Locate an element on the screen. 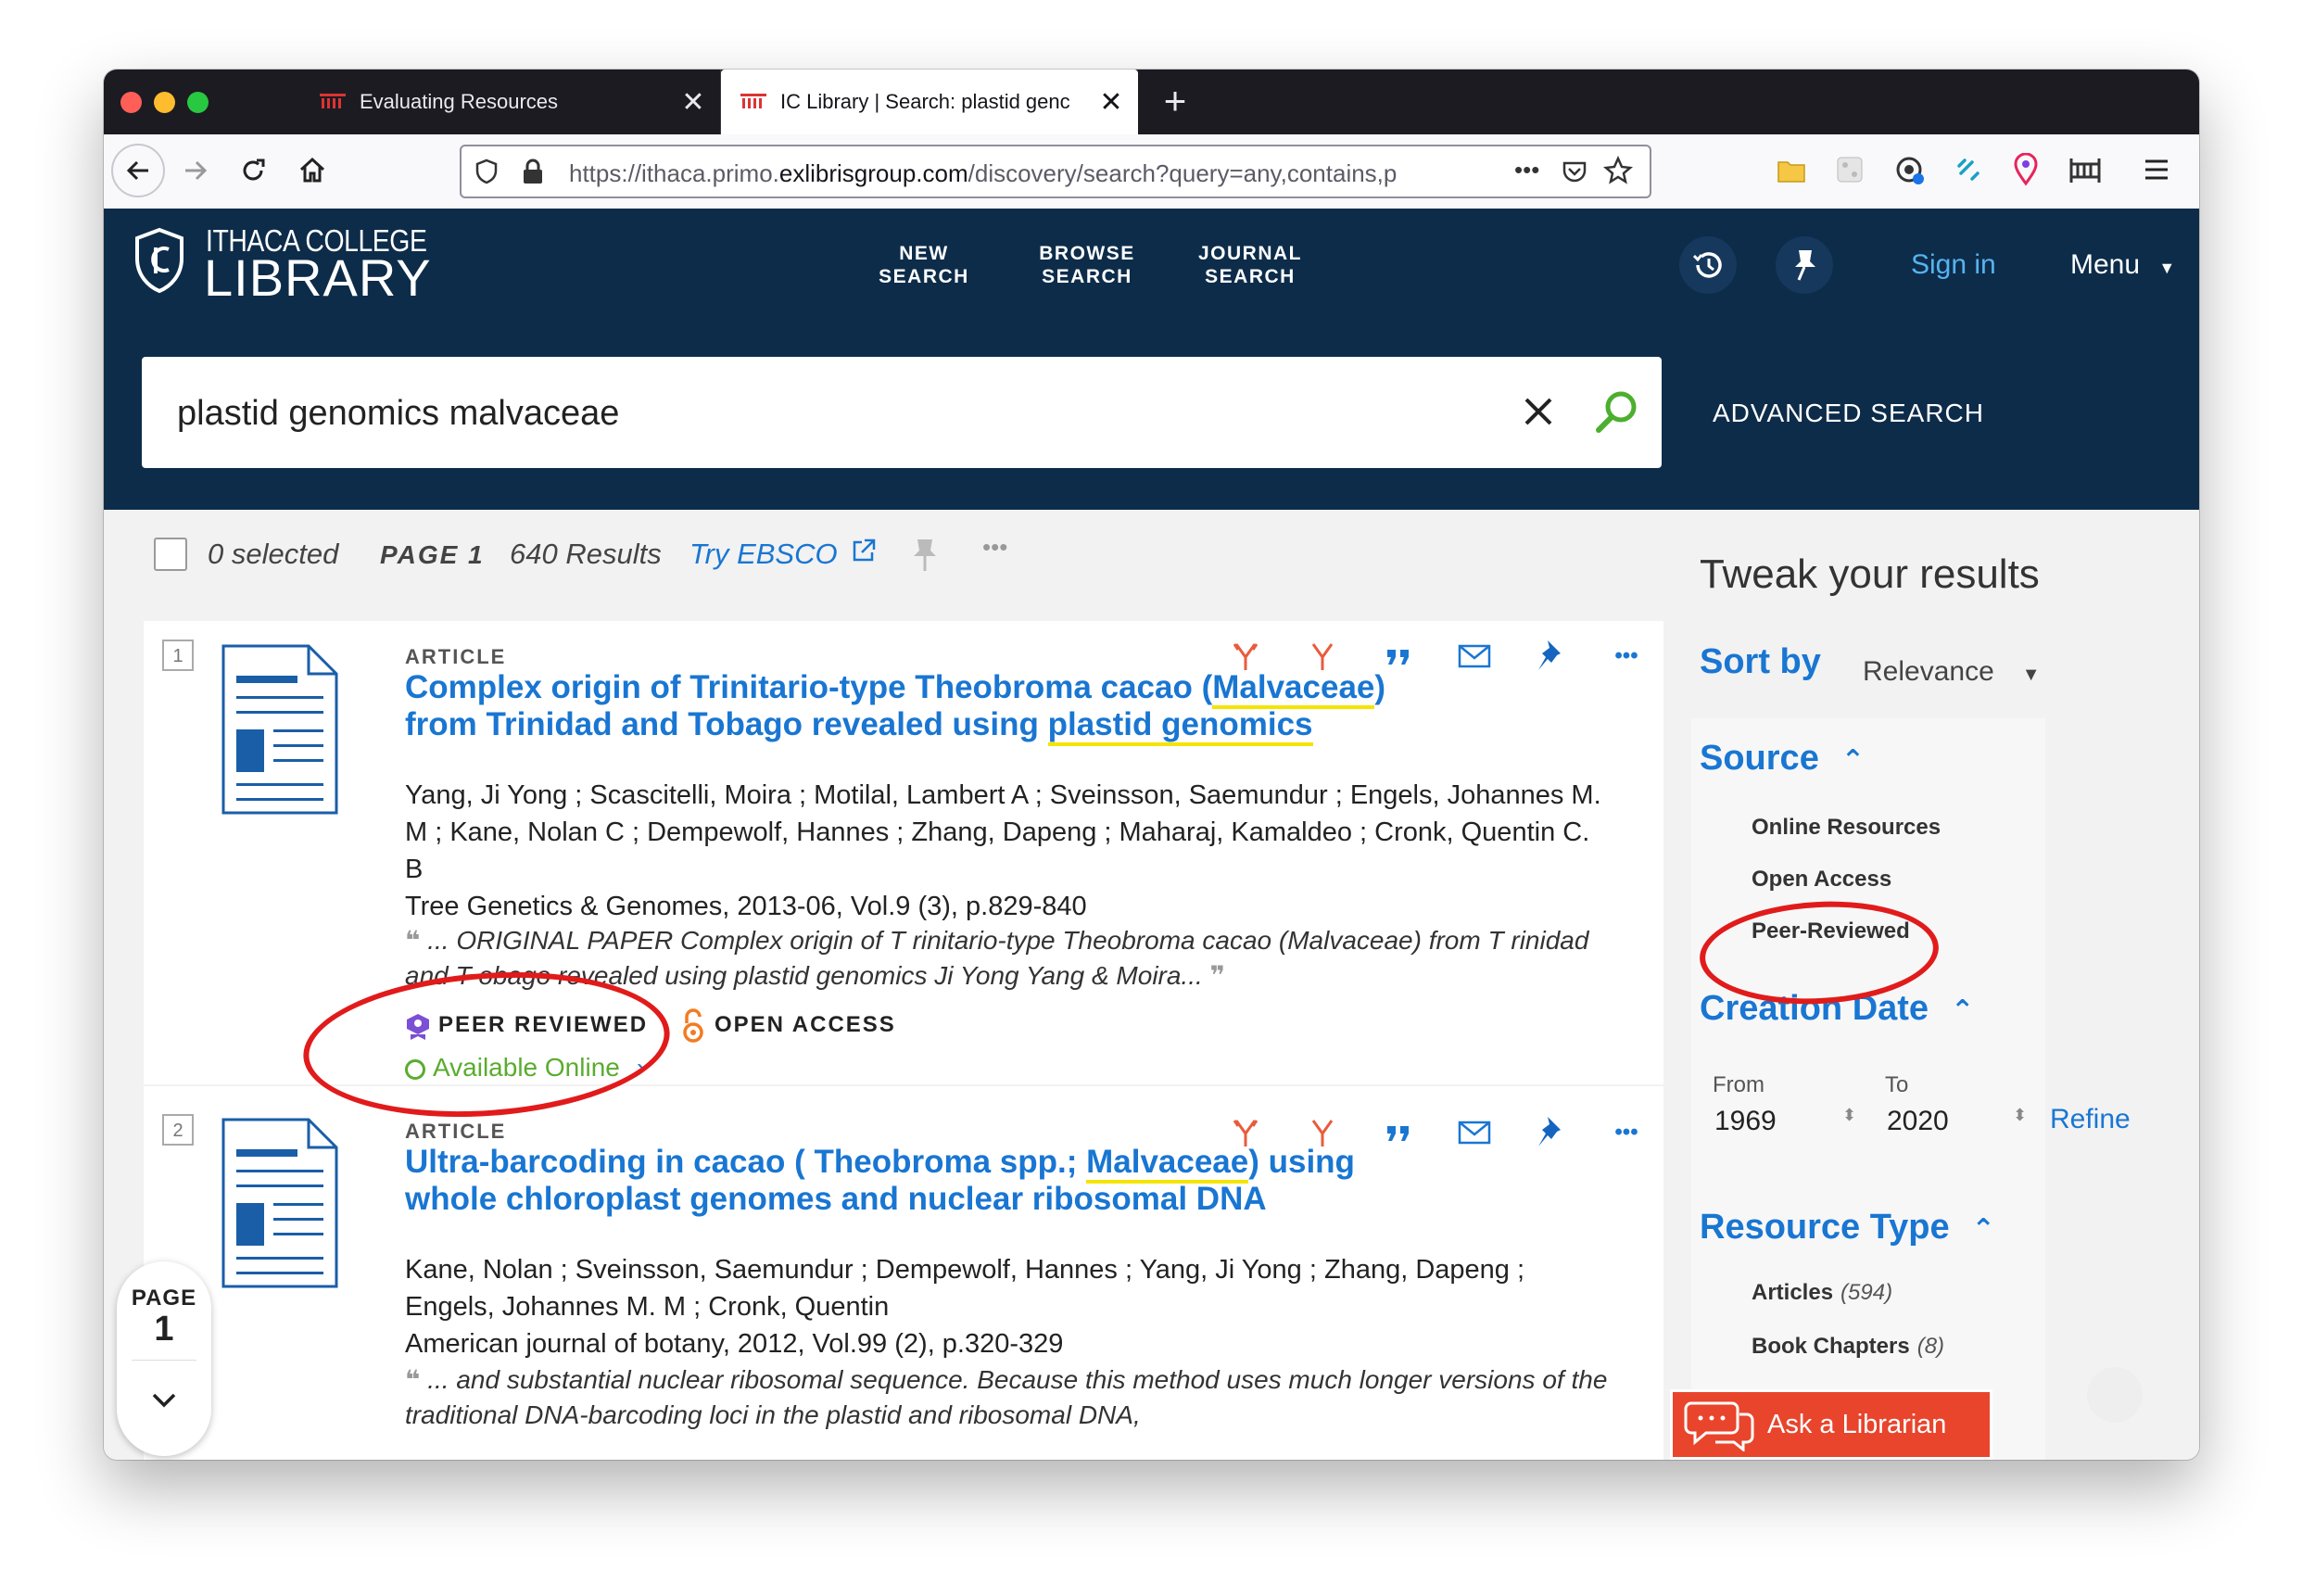  search-history-button is located at coordinates (1708, 265).